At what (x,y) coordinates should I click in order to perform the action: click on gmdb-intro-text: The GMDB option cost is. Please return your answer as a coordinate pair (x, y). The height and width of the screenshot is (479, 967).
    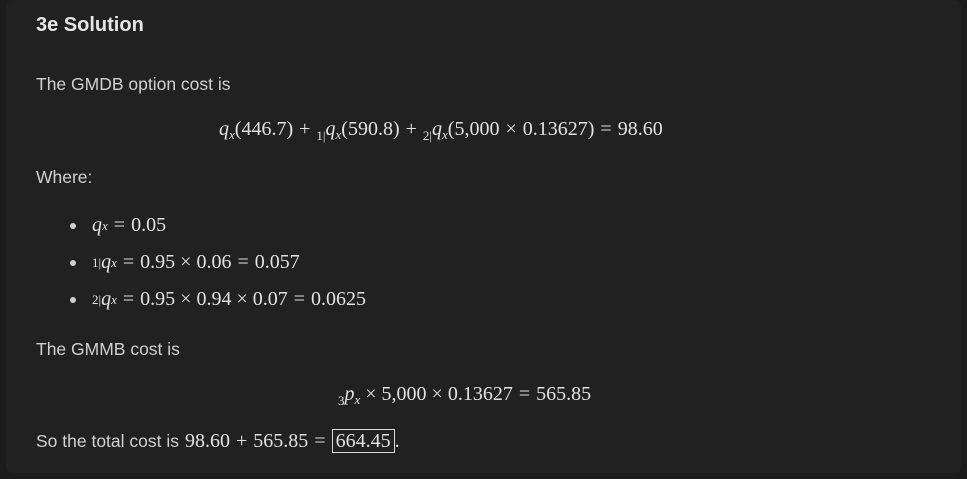
    Looking at the image, I should click on (133, 84).